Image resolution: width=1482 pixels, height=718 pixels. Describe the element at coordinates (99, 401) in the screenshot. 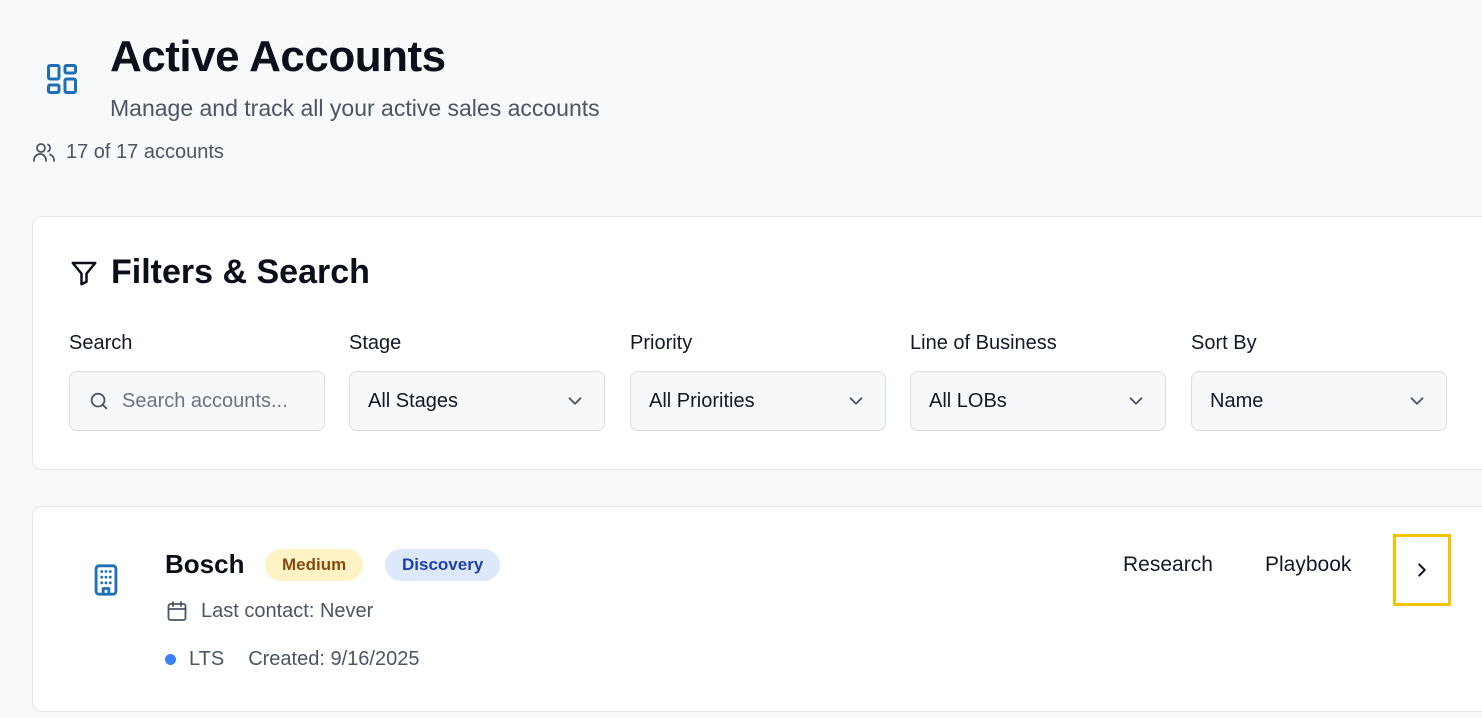

I see `search-icon` at that location.